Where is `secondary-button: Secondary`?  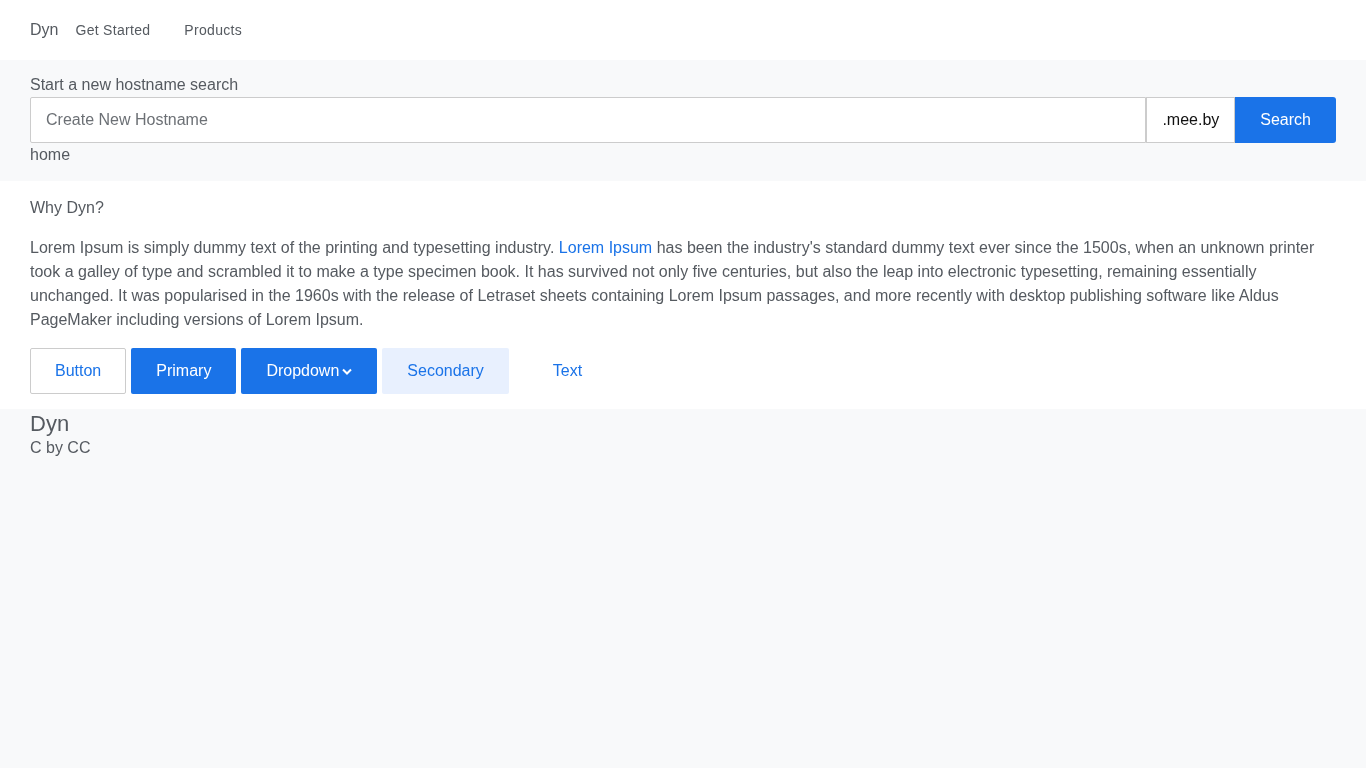
secondary-button: Secondary is located at coordinates (445, 371).